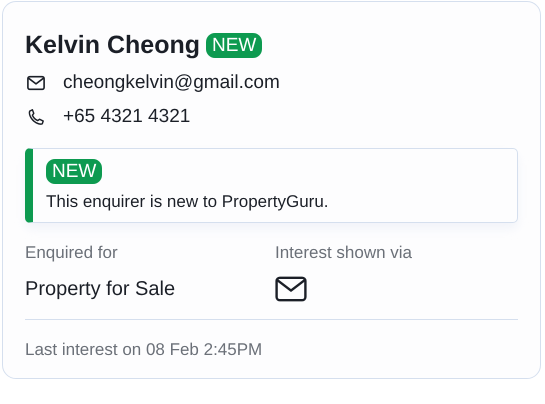 The image size is (545, 404). I want to click on field-label: Enquired for, so click(72, 253).